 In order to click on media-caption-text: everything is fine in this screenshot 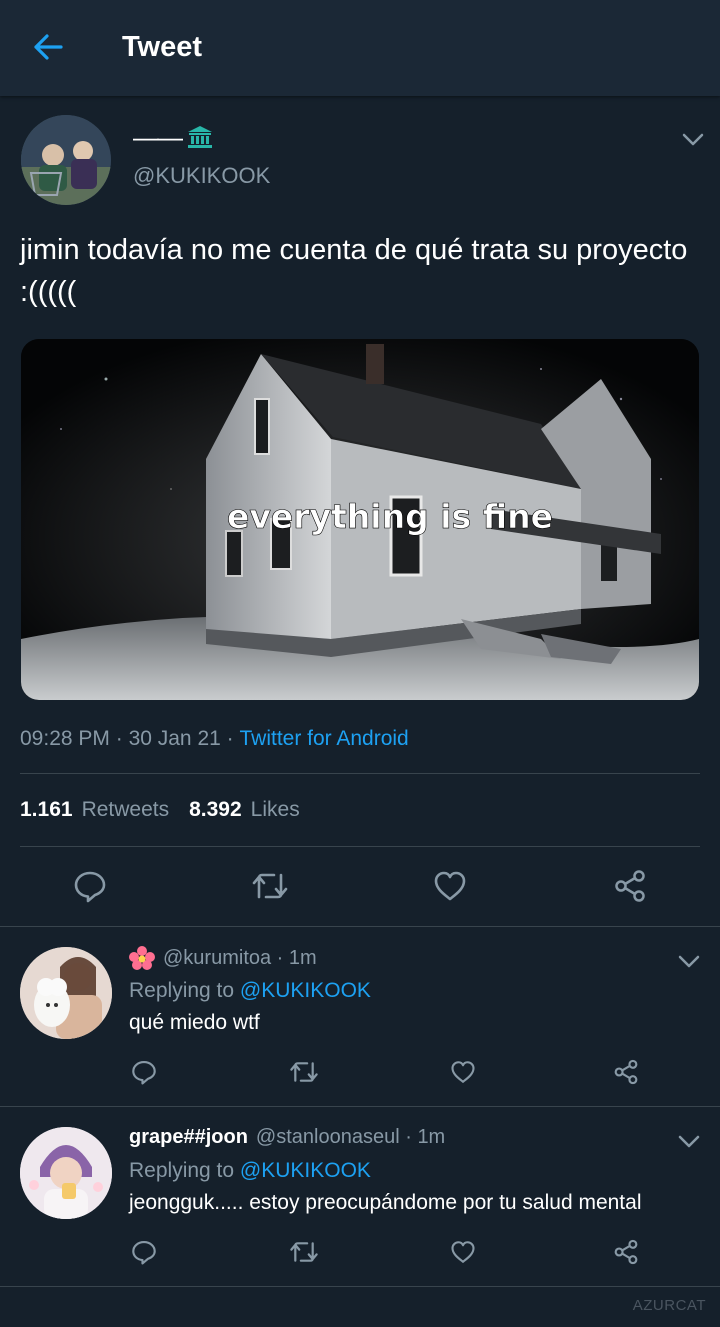, I will do `click(390, 516)`.